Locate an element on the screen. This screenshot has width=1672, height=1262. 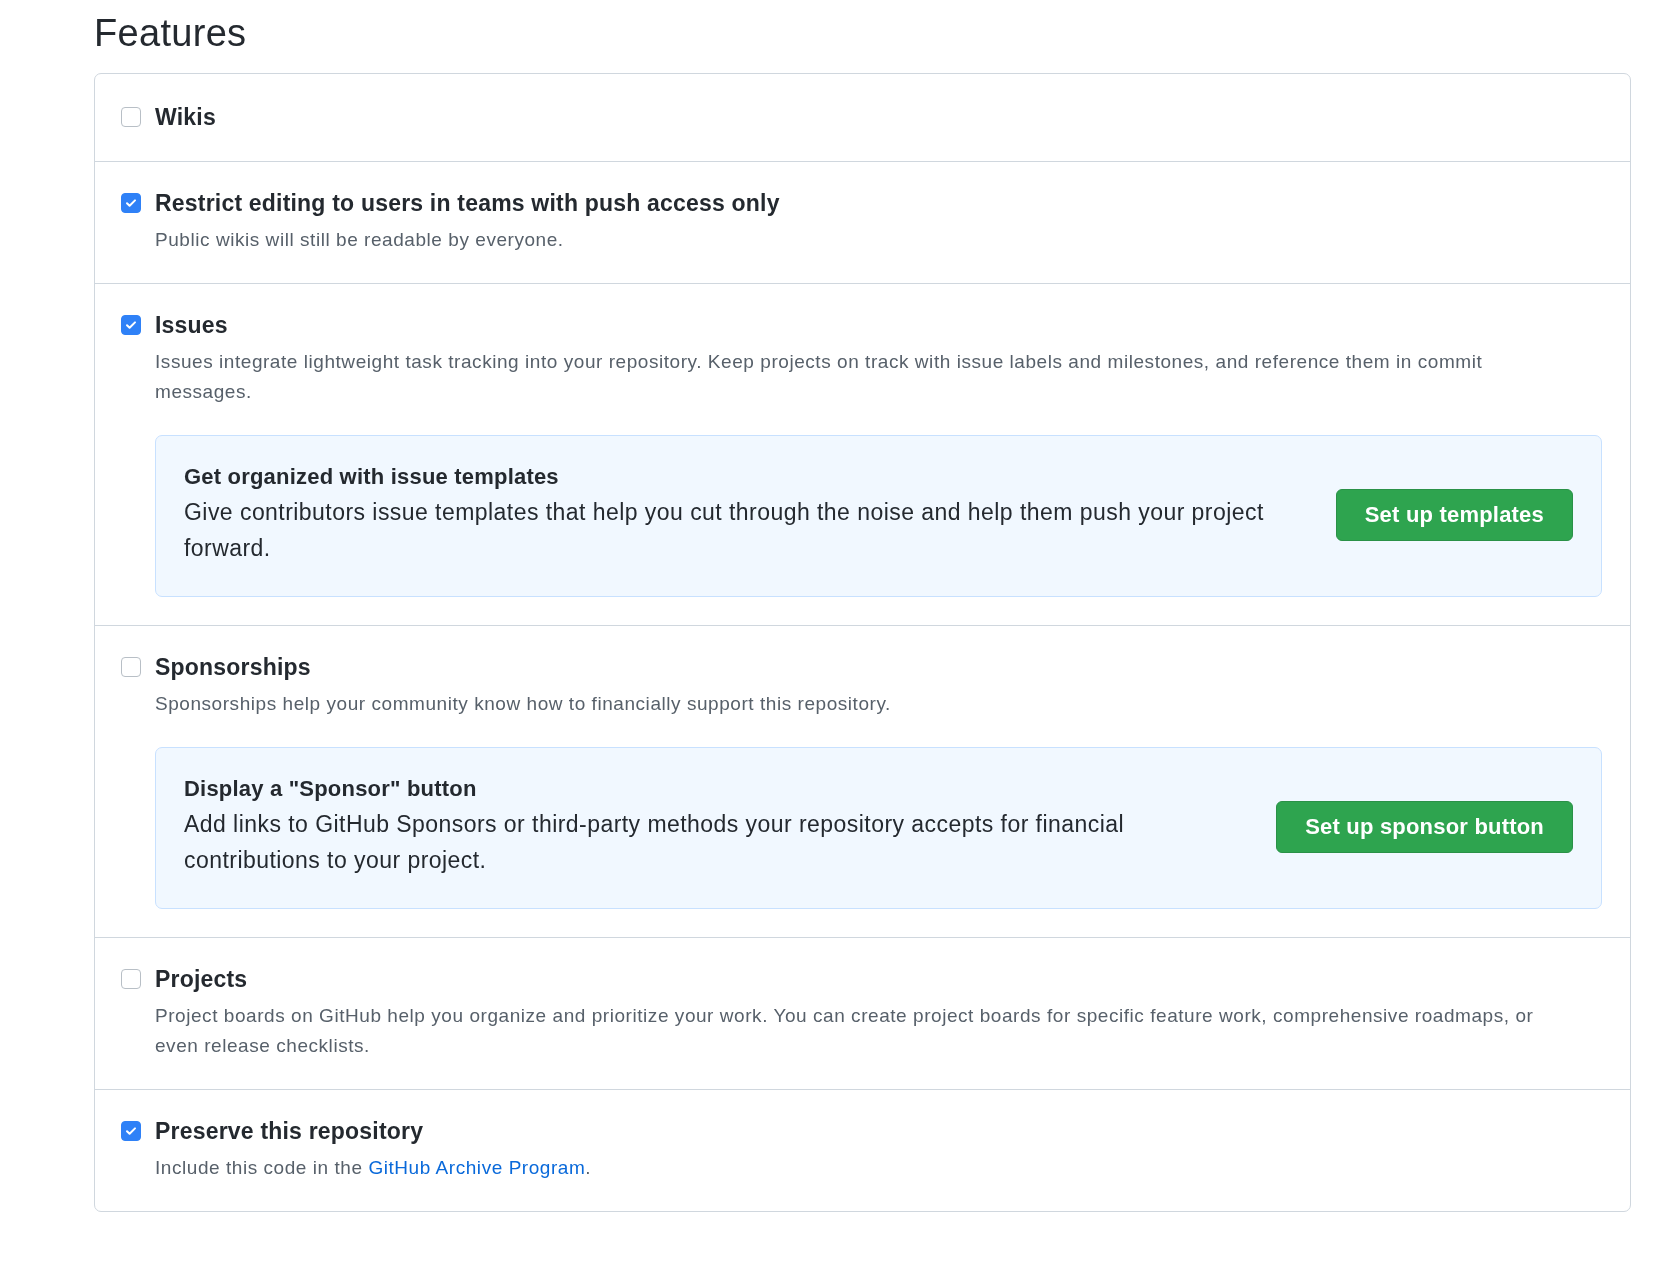
feature-description: Project boards on GitHub help you organize and prioritize your work. You can create project boards for specific feature work, comprehensive roadmaps, or even release checklists. is located at coordinates (845, 1031).